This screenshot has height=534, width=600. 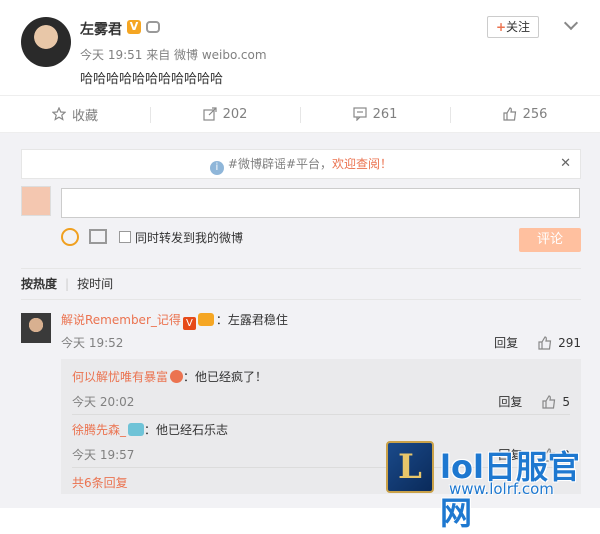 I want to click on comment-meta: 今天 19:52 回复 291, so click(x=321, y=342).